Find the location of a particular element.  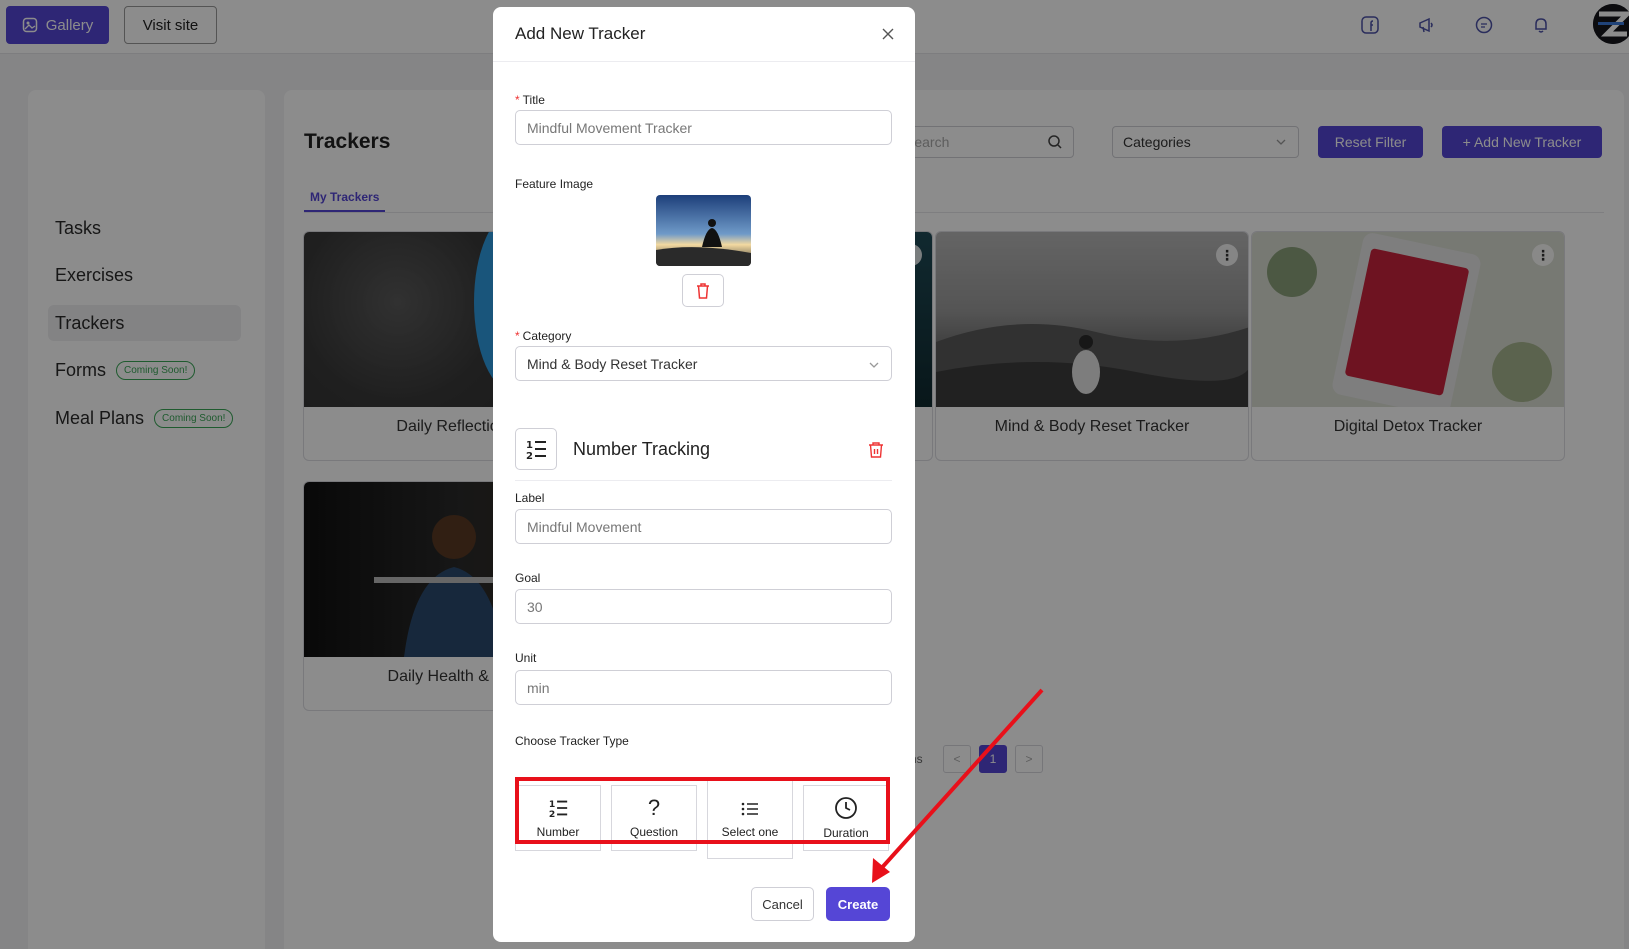

svg-text: 2 is located at coordinates (529, 456).